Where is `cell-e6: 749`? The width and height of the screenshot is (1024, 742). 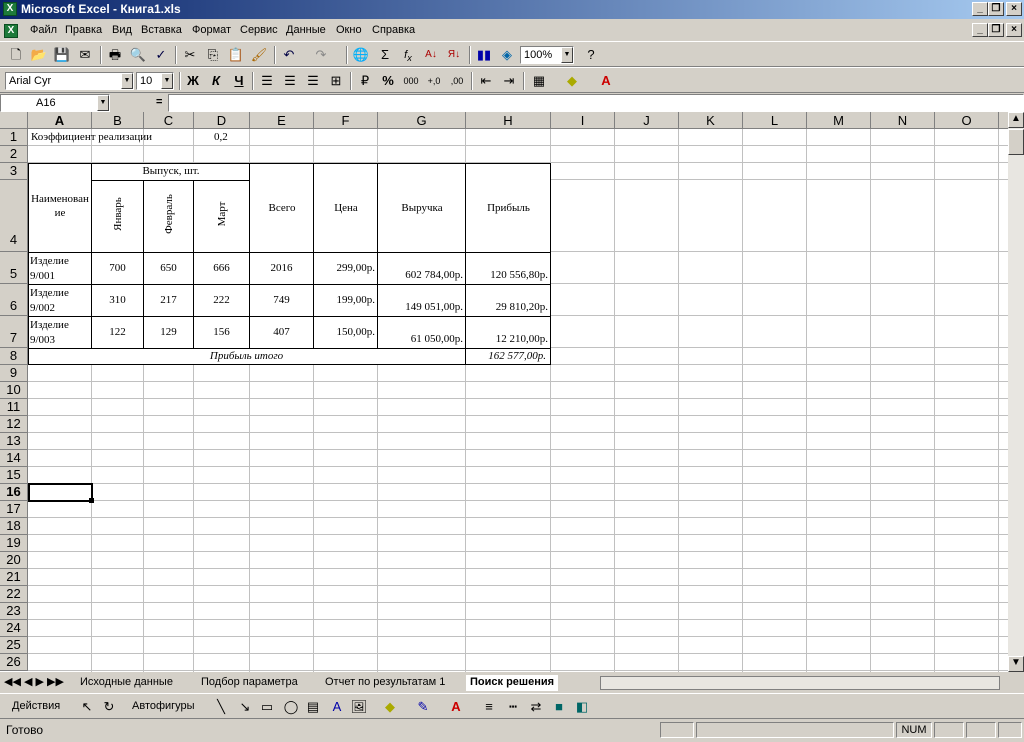 cell-e6: 749 is located at coordinates (281, 300).